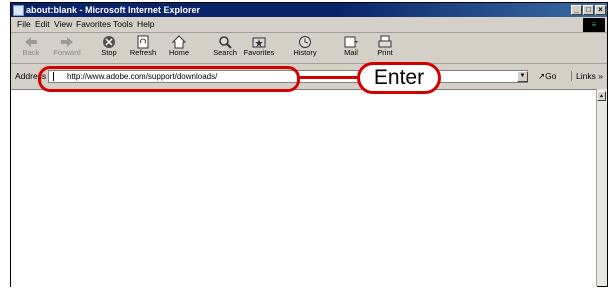 This screenshot has width=612, height=289. What do you see at coordinates (67, 52) in the screenshot?
I see `forward-label: Forward` at bounding box center [67, 52].